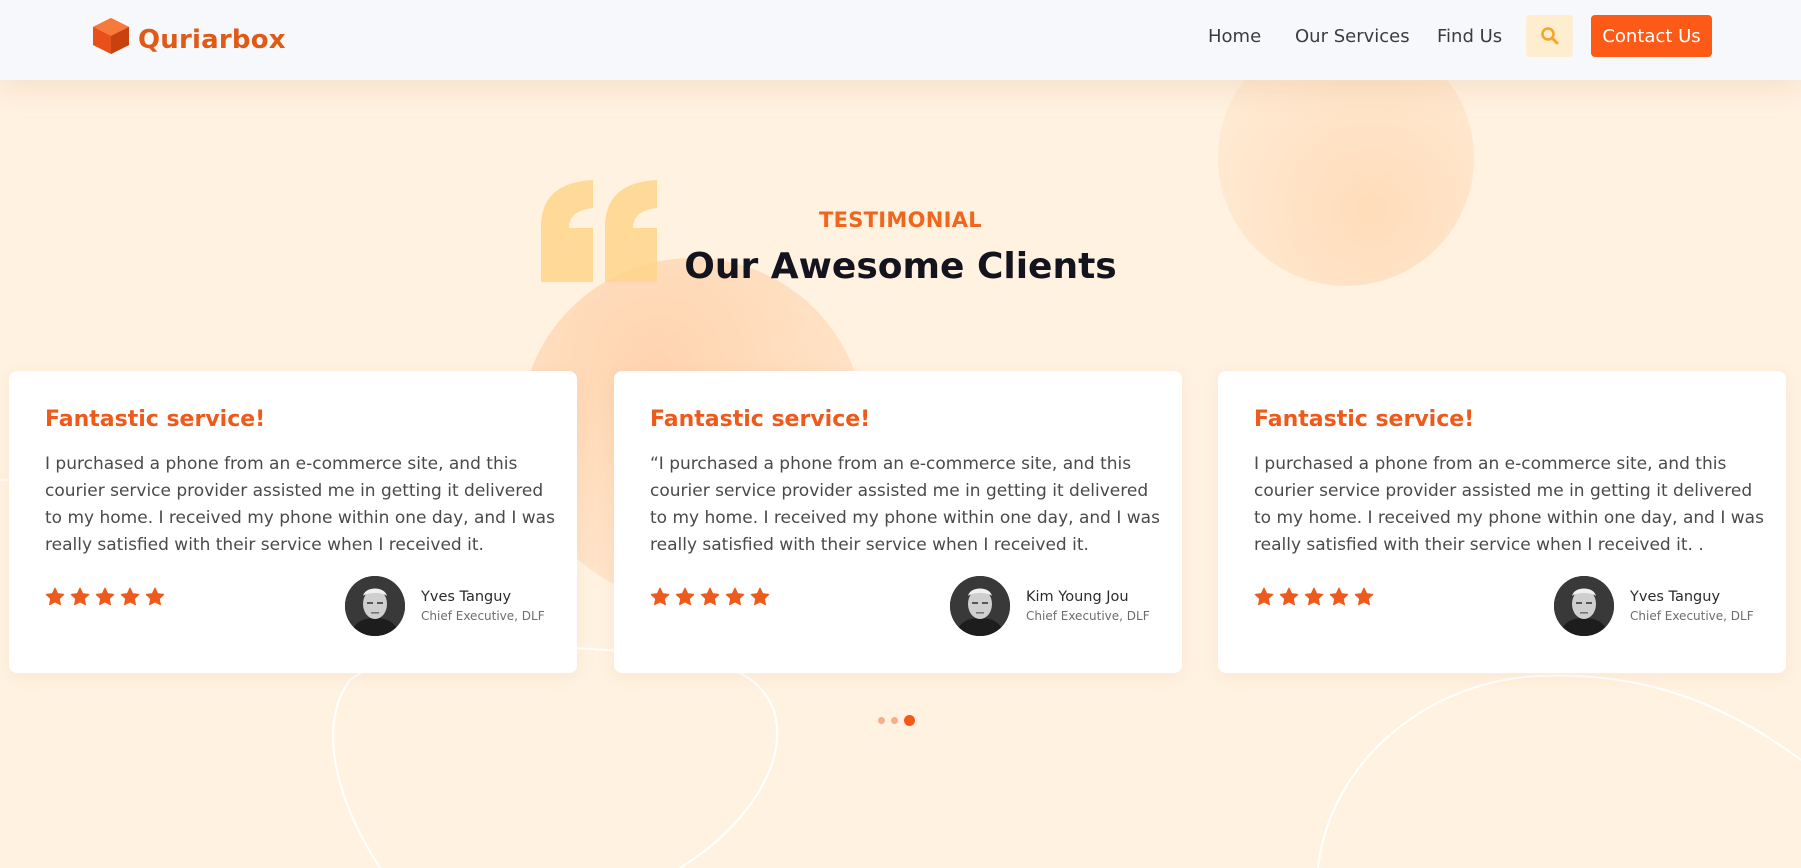  What do you see at coordinates (1469, 36) in the screenshot?
I see `nav-find-us: Find Us` at bounding box center [1469, 36].